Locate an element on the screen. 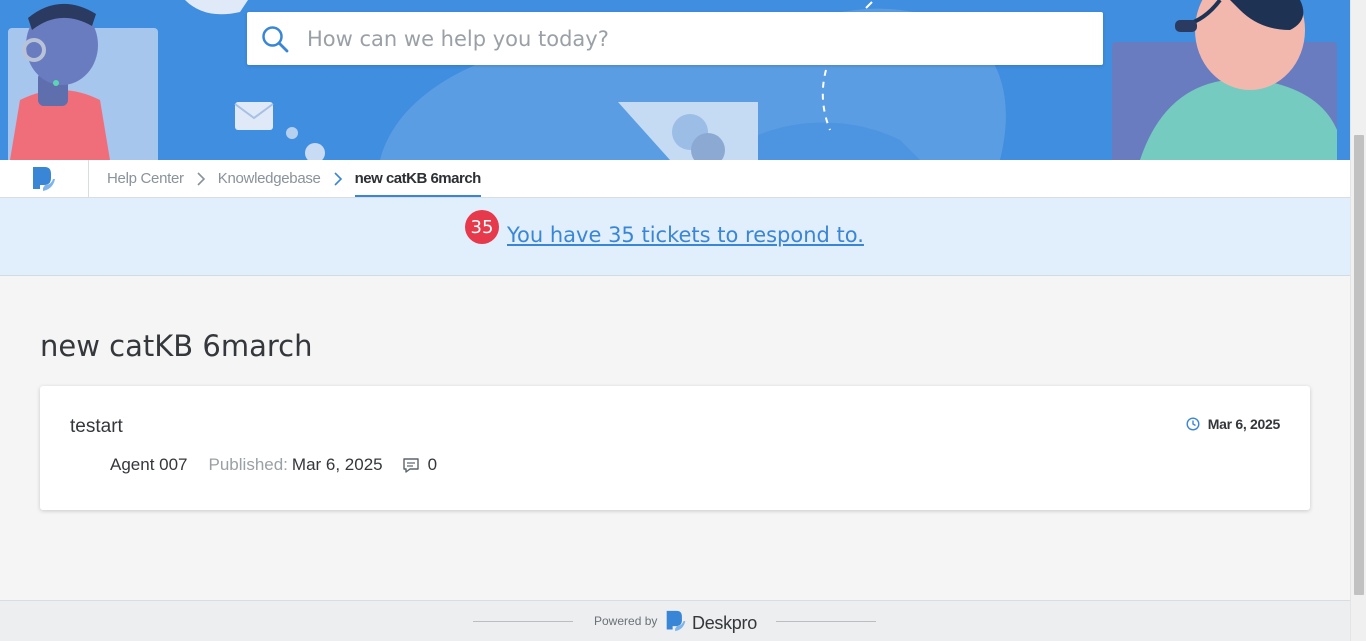 The width and height of the screenshot is (1366, 641). breadcrumb-knowledgebase: Knowledgebase is located at coordinates (269, 178).